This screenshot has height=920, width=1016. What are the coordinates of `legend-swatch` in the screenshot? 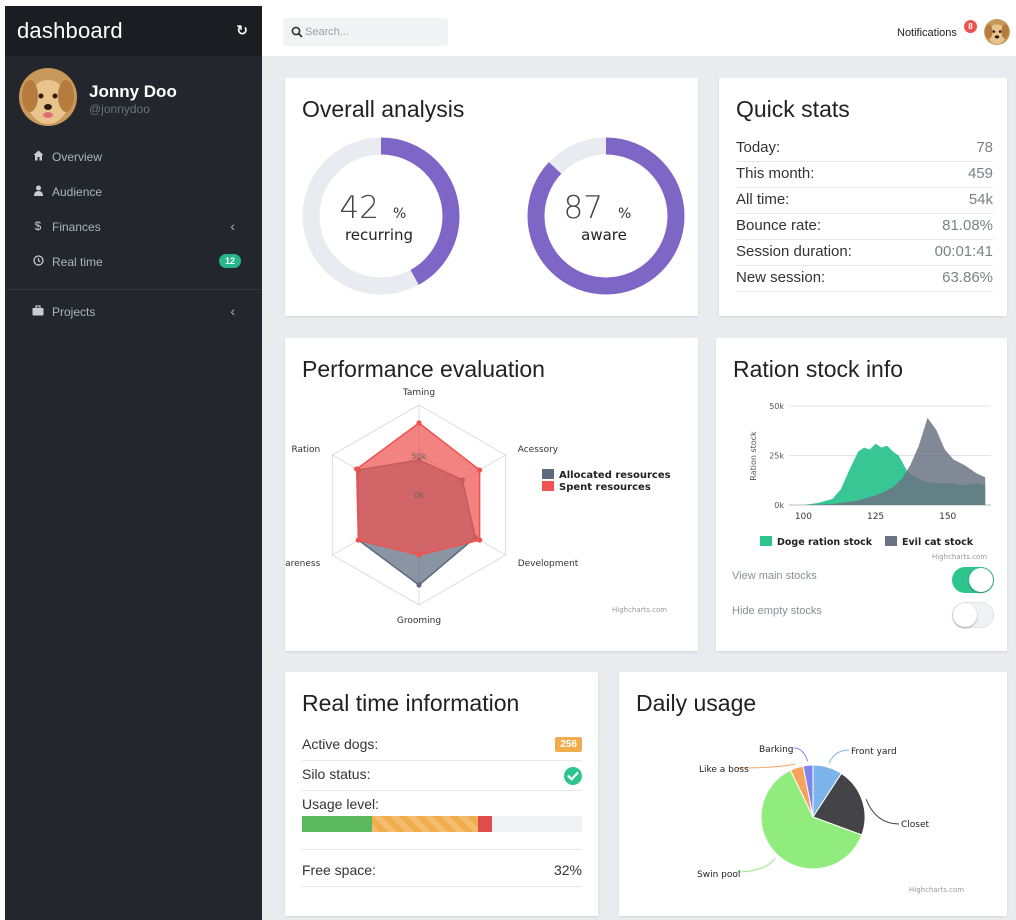 It's located at (548, 474).